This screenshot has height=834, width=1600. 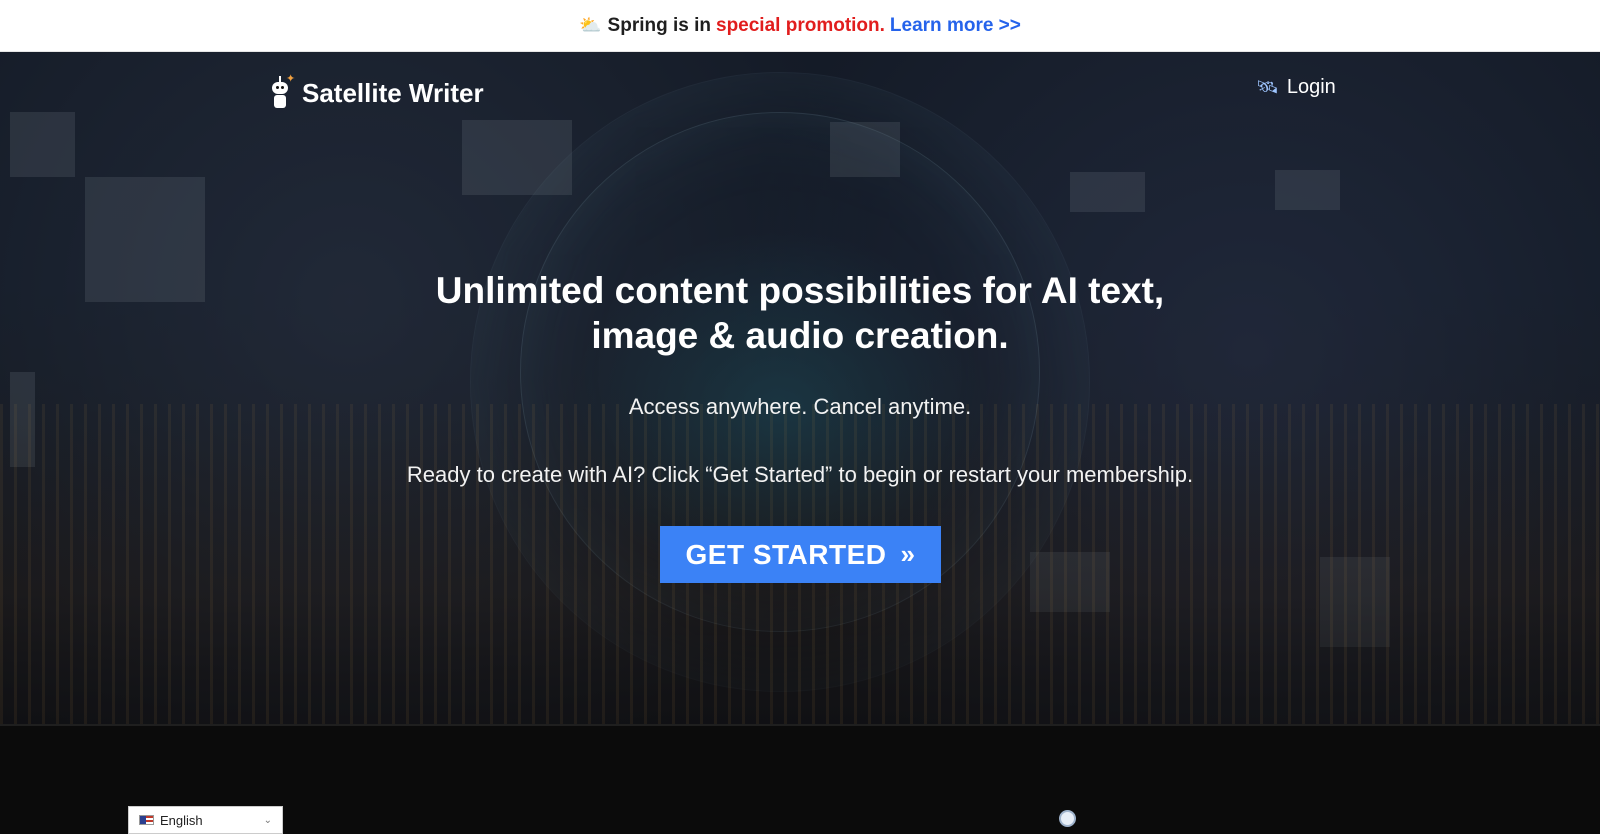 What do you see at coordinates (800, 335) in the screenshot?
I see `hero-headline-line2: image & audio creation.` at bounding box center [800, 335].